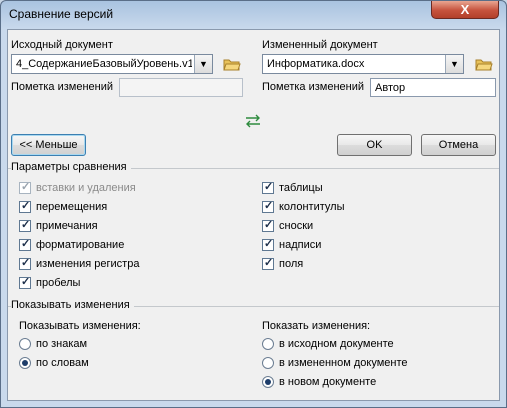  Describe the element at coordinates (181, 87) in the screenshot. I see `original-note-field` at that location.